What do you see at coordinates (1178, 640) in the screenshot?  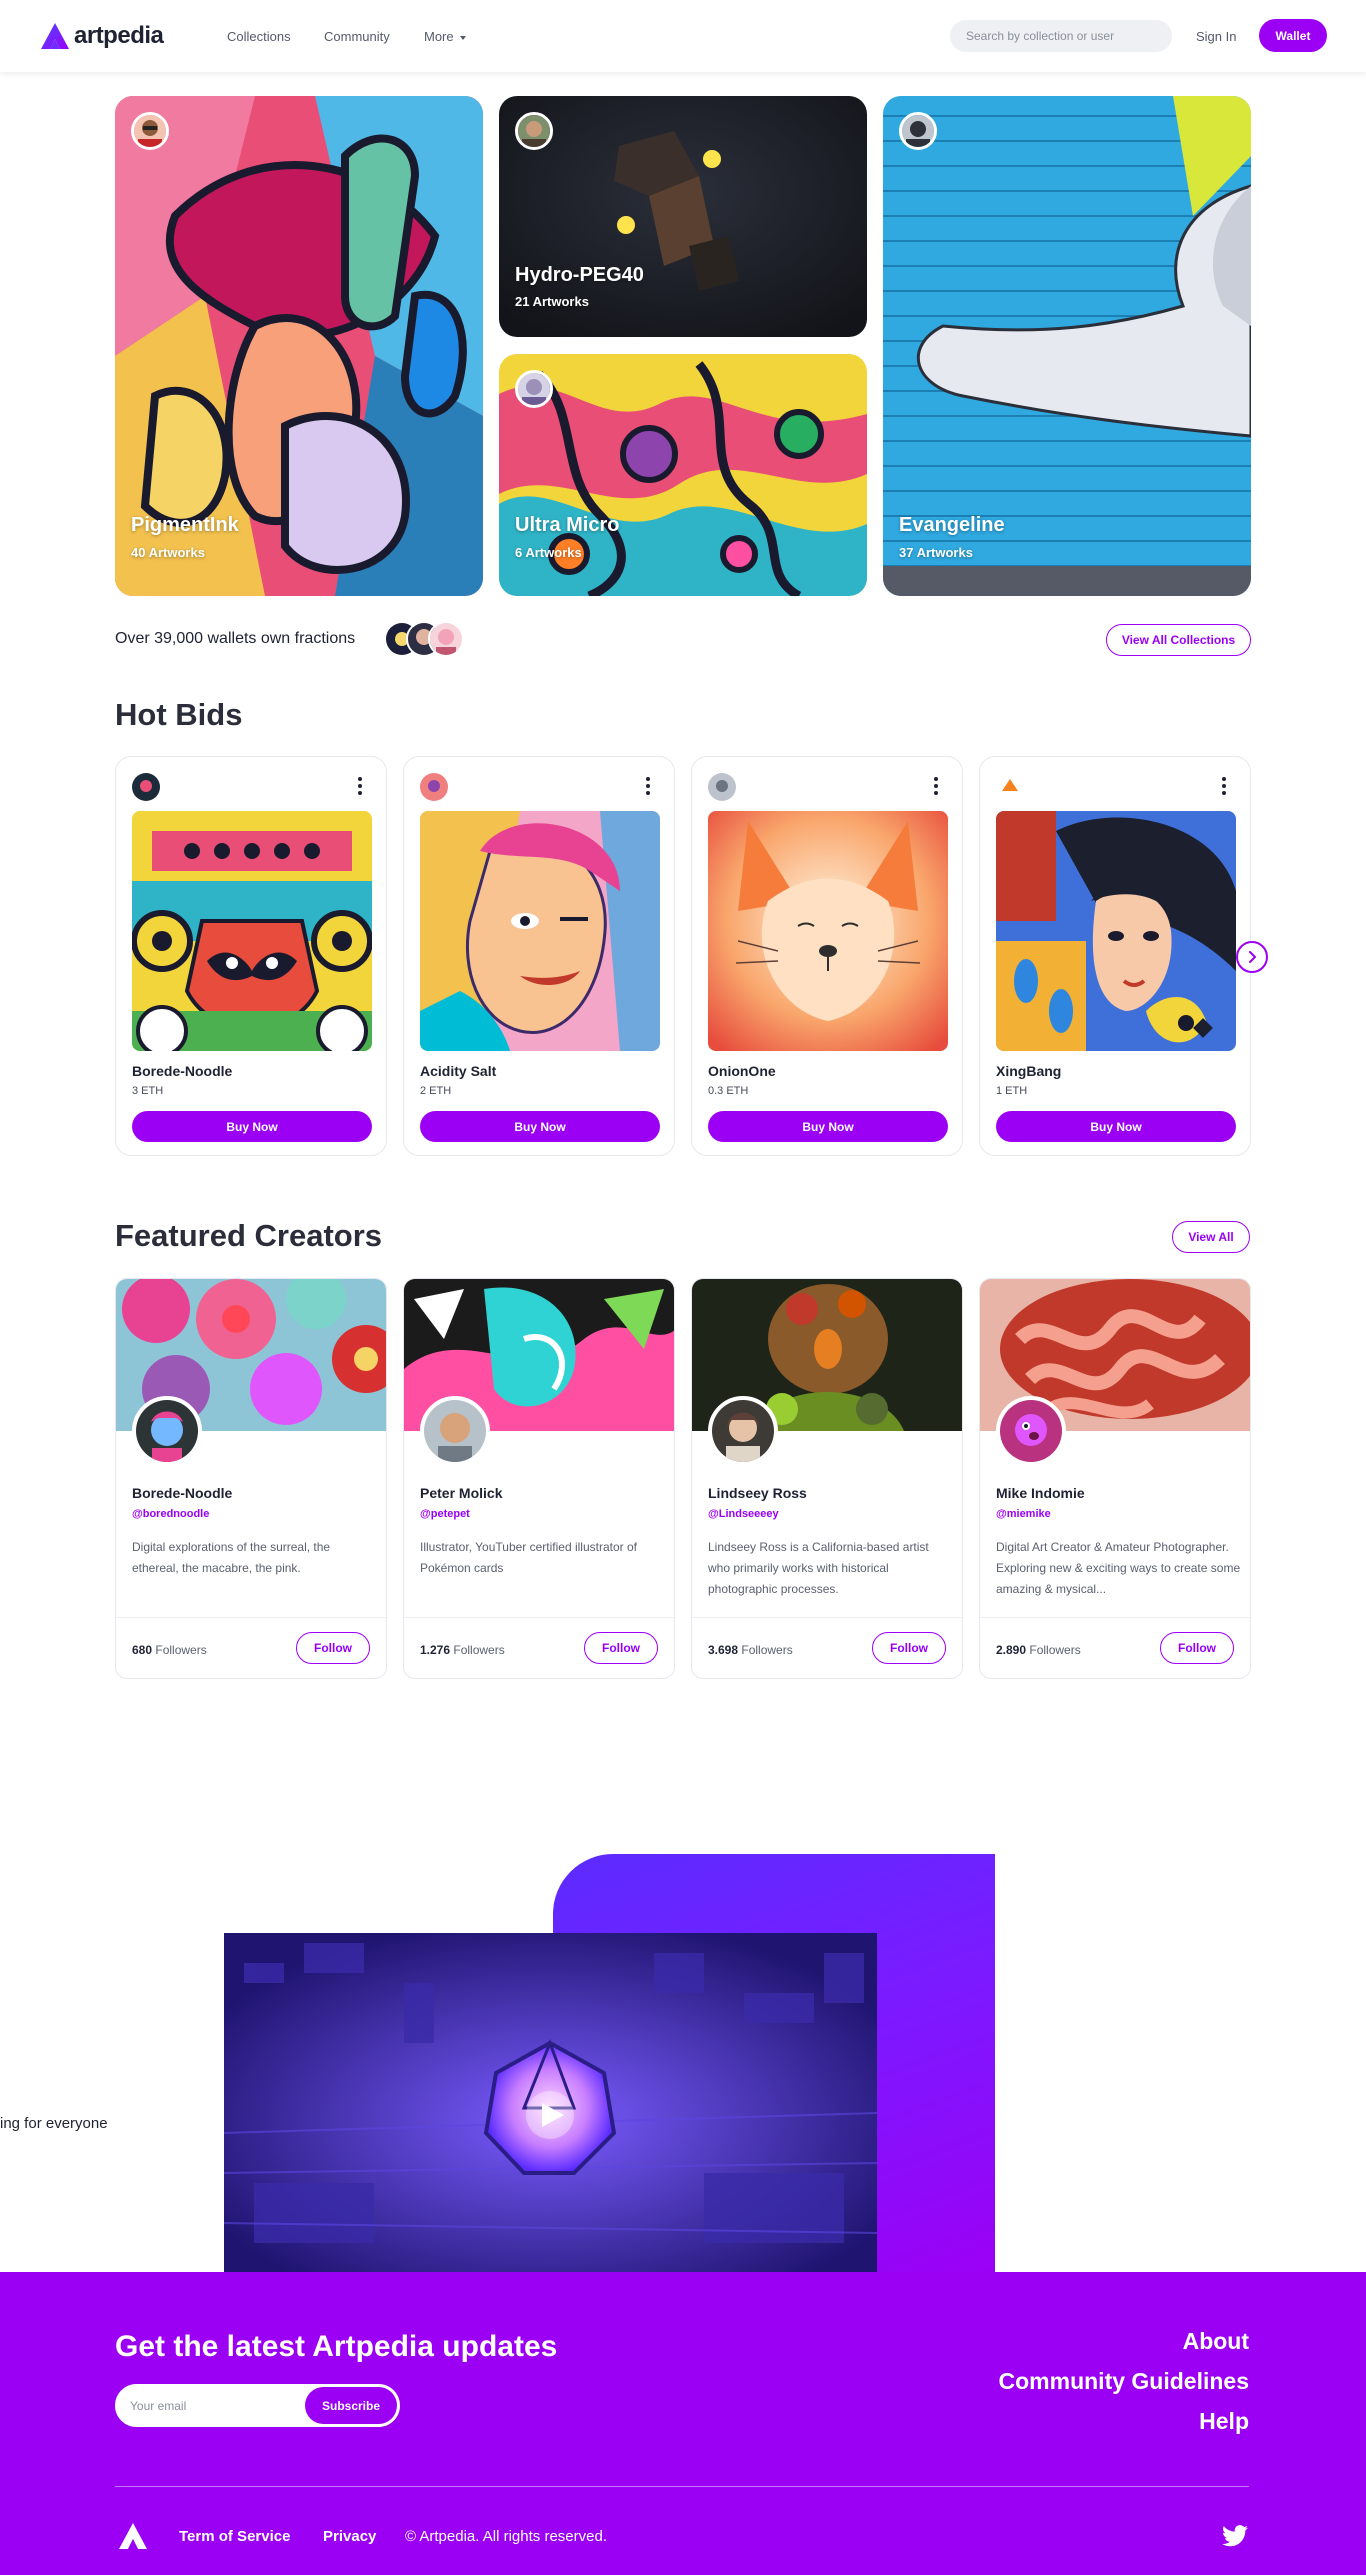 I see `view-all-collections-button: View All Collections` at bounding box center [1178, 640].